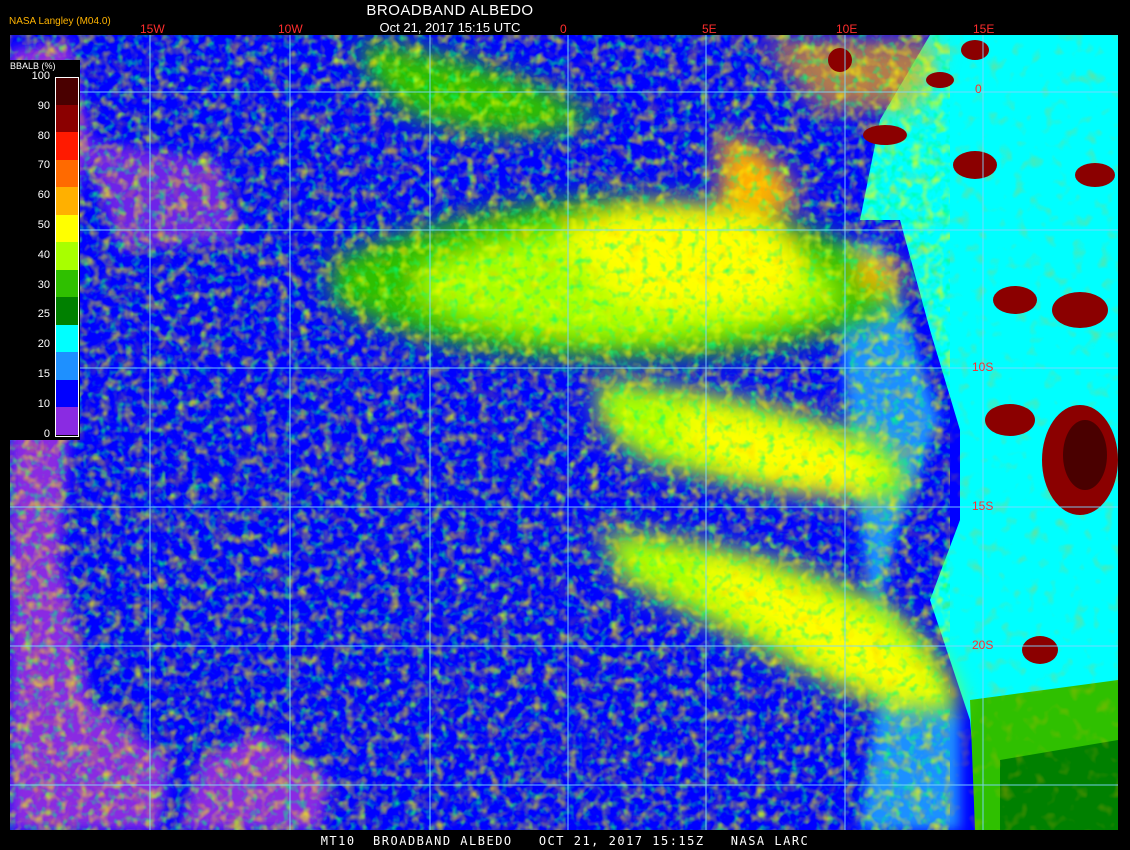 This screenshot has width=1130, height=850. What do you see at coordinates (43, 314) in the screenshot?
I see `legend-tick-label: 25` at bounding box center [43, 314].